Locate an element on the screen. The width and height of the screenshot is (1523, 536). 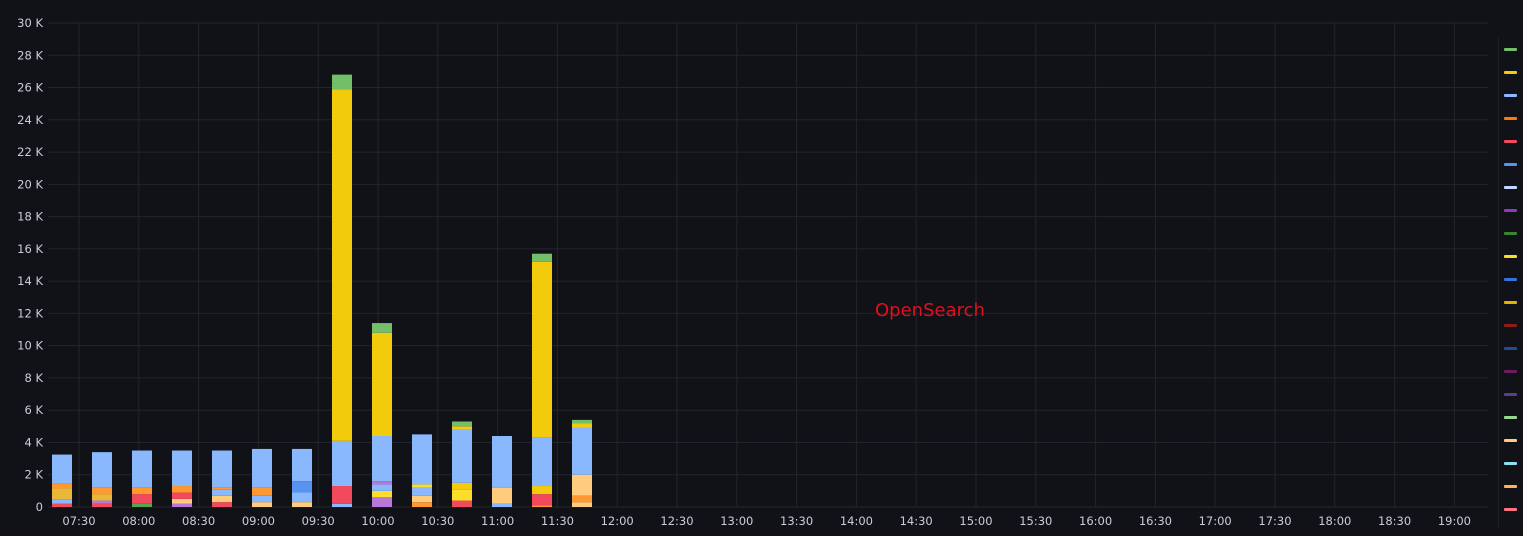
x-tick-label: 10:30 is located at coordinates (437, 521).